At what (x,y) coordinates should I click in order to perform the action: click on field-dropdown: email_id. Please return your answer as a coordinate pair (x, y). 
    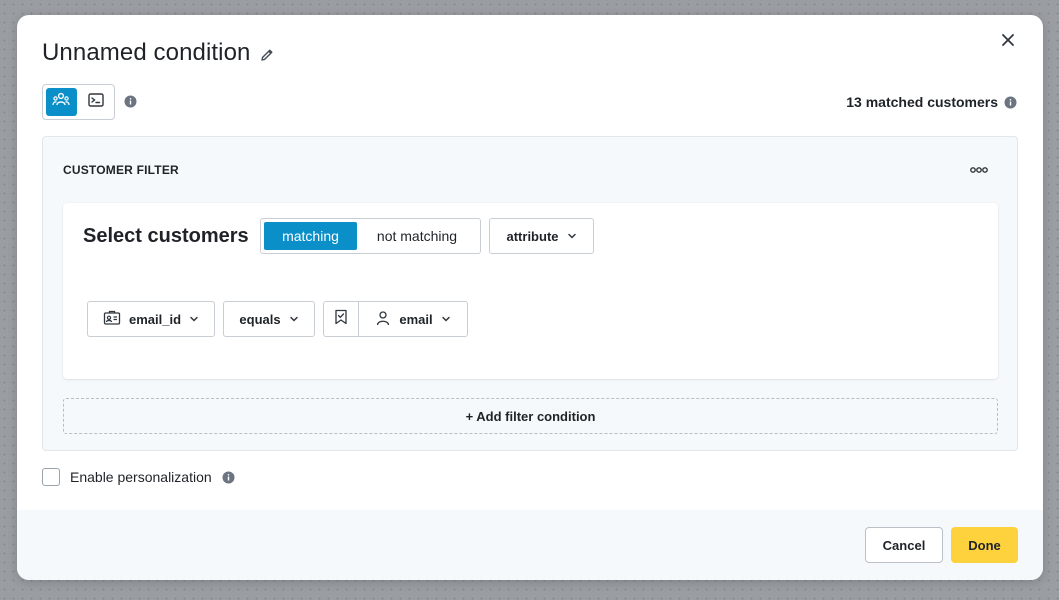
    Looking at the image, I should click on (151, 319).